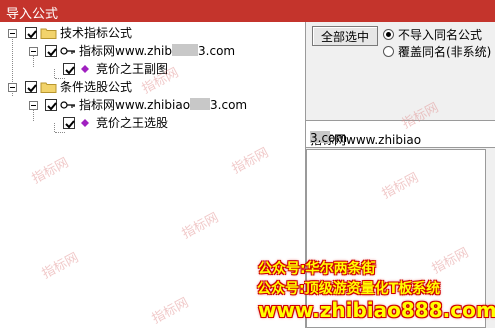 The image size is (495, 328). I want to click on group-label: 技术指标公式, so click(96, 33).